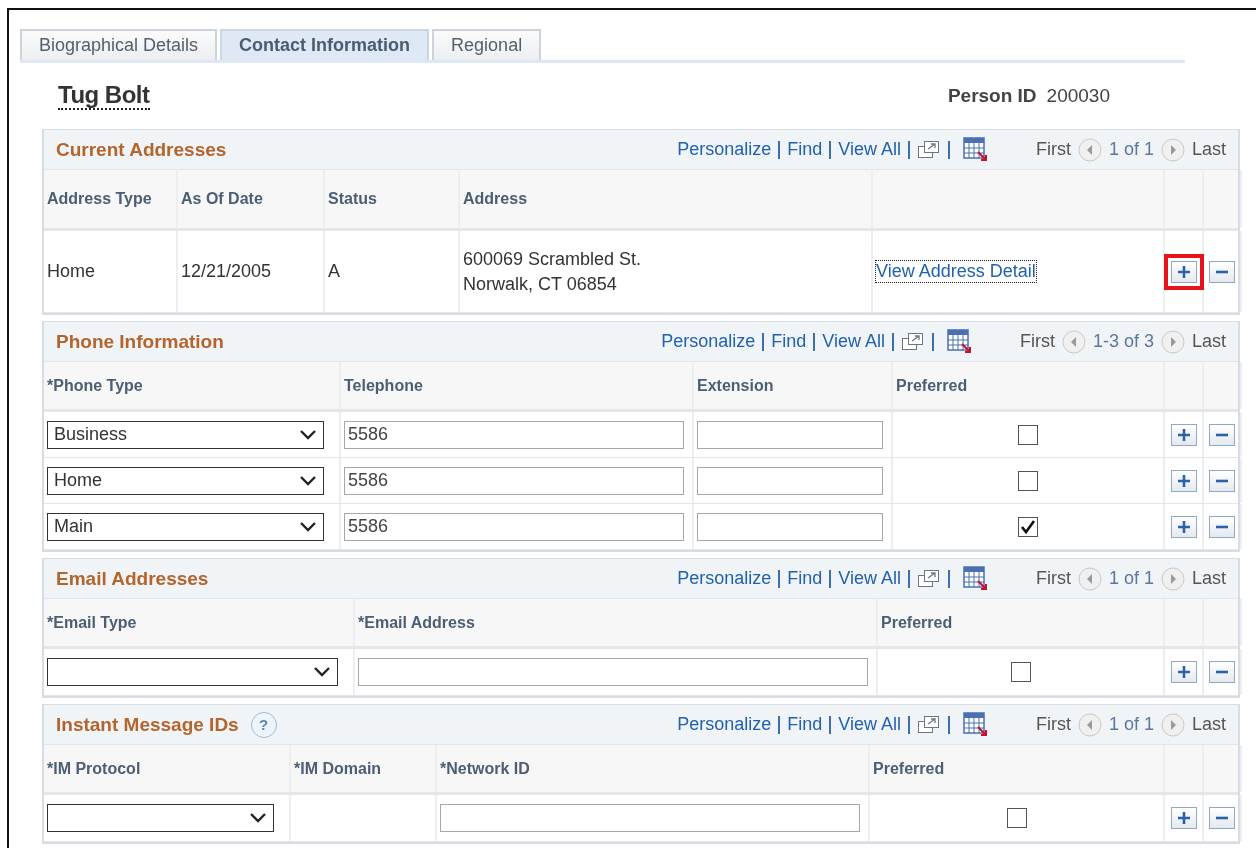 This screenshot has height=850, width=1256. Describe the element at coordinates (132, 578) in the screenshot. I see `grid-title: Email Addresses` at that location.